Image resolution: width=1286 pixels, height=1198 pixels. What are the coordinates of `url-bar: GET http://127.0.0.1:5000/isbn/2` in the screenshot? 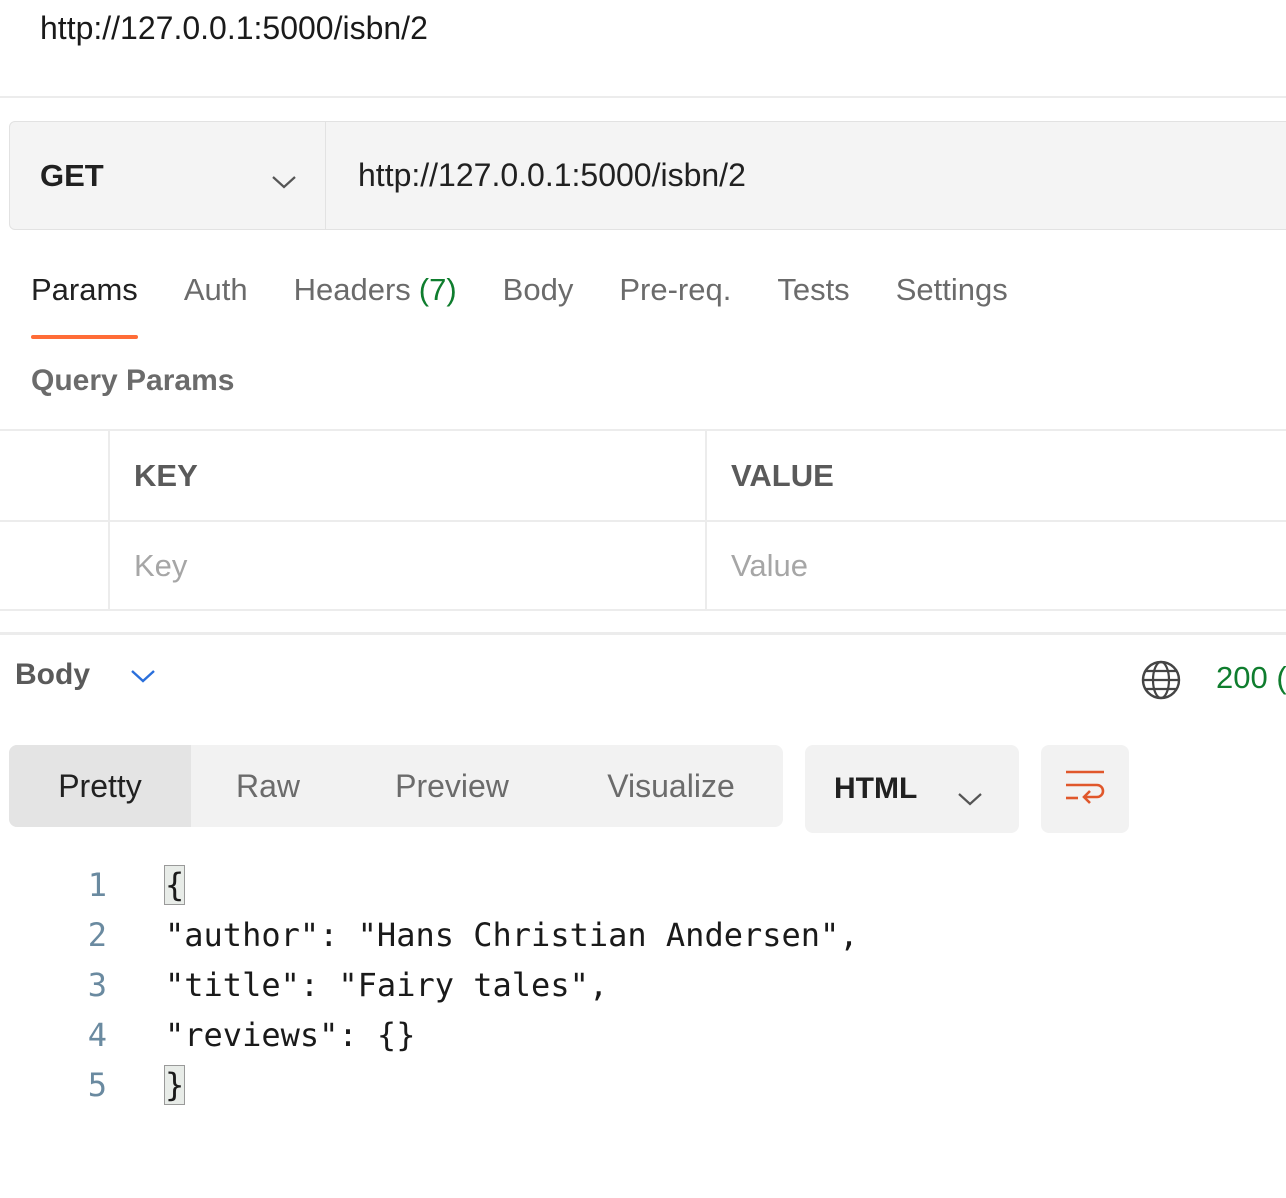 It's located at (647, 175).